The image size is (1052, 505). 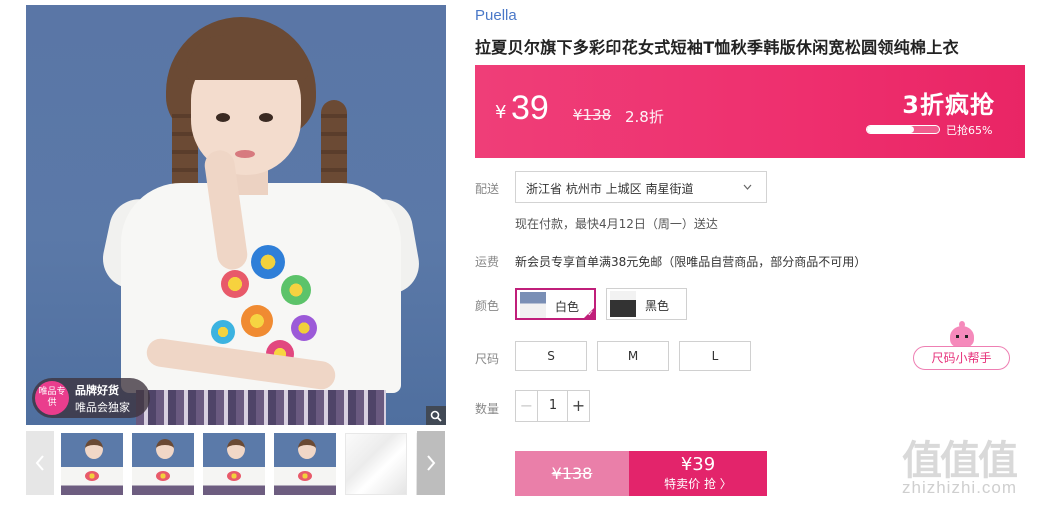 I want to click on size-option-l: L, so click(x=715, y=356).